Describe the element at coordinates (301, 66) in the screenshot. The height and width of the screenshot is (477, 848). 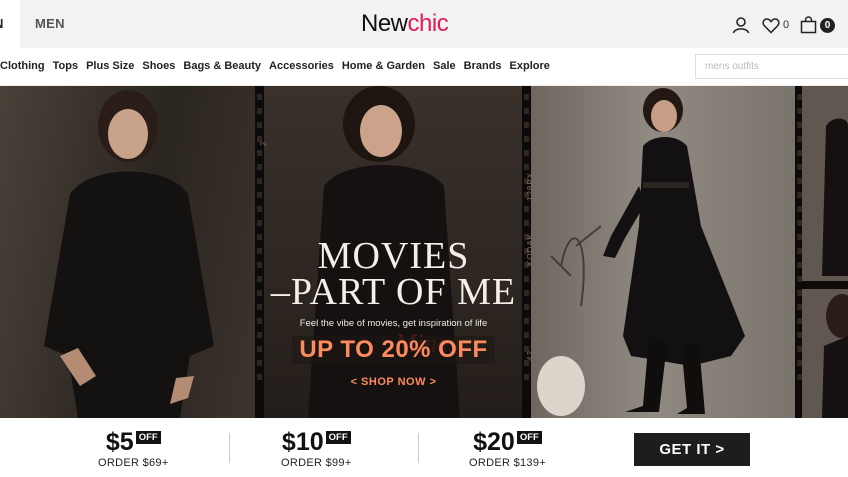
I see `nav-item-accessories: Accessories` at that location.